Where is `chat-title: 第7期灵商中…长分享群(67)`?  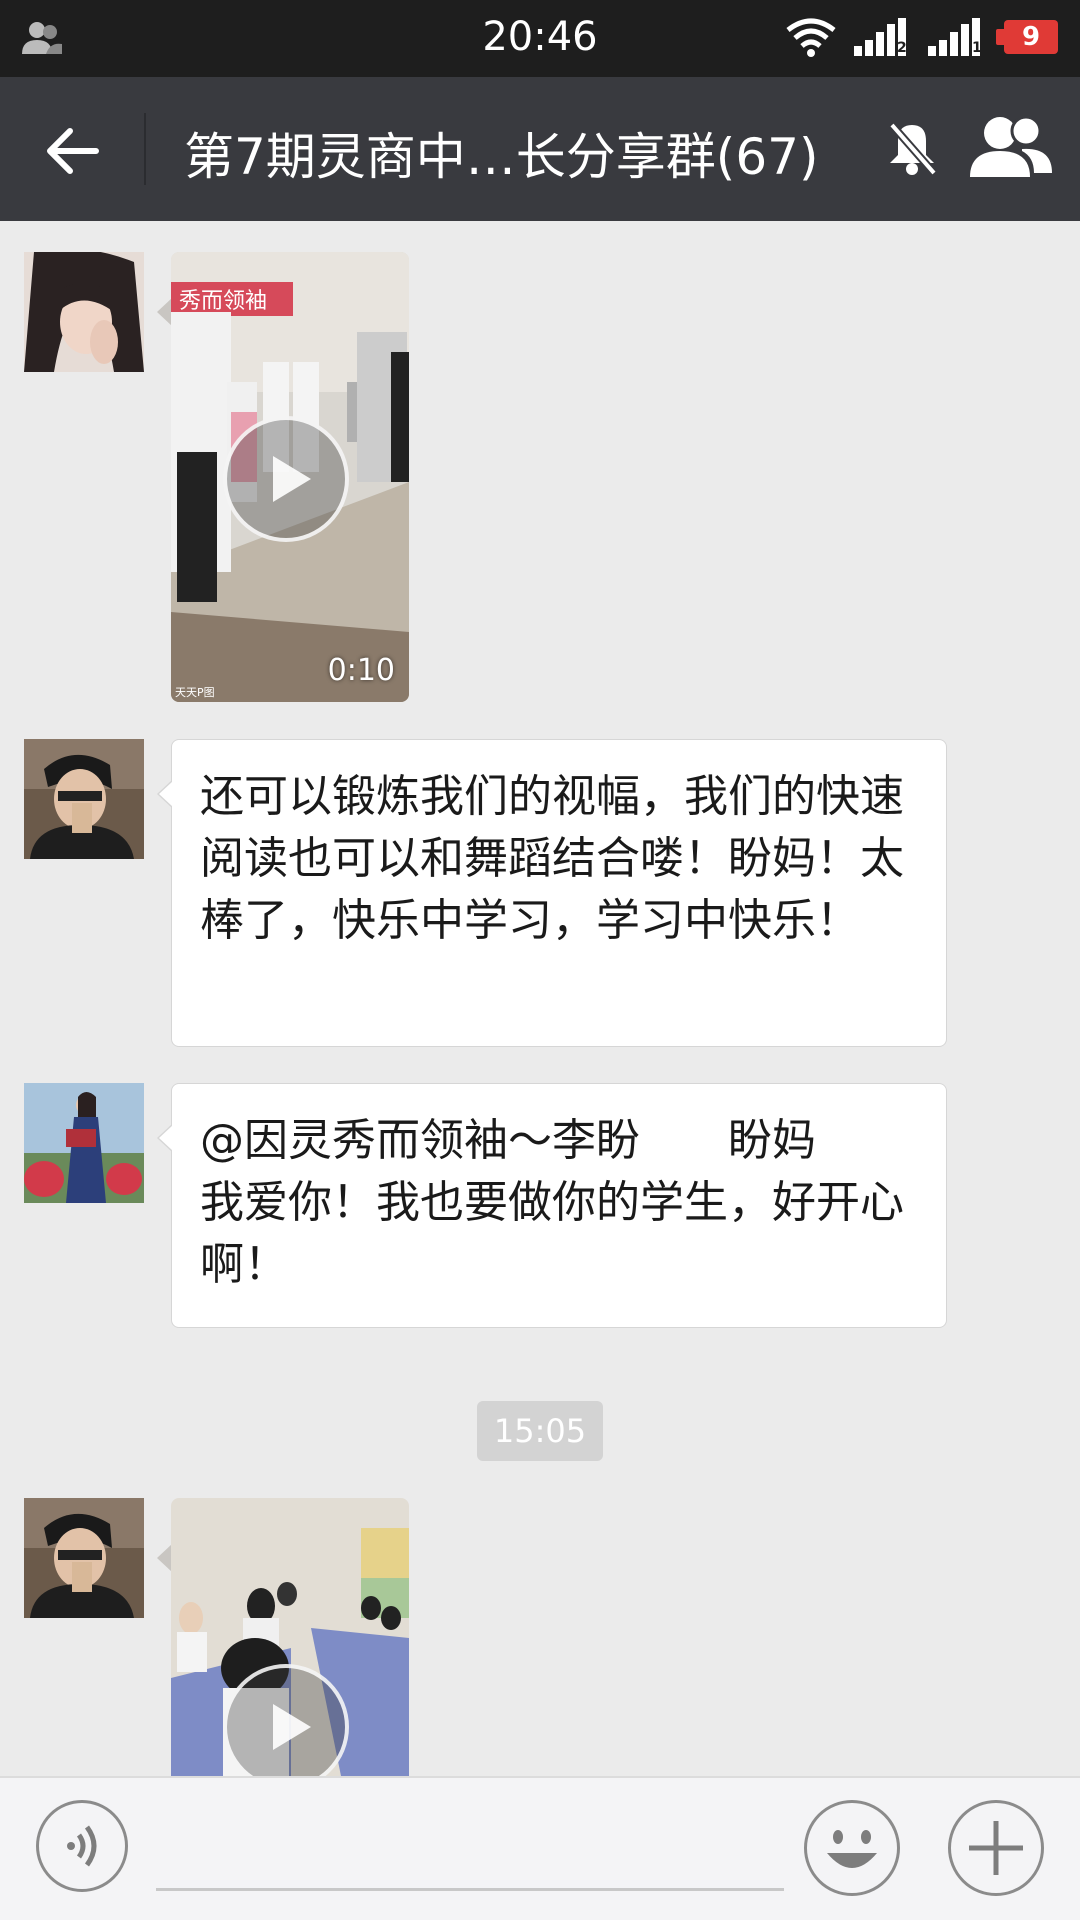
chat-title: 第7期灵商中…长分享群(67) is located at coordinates (501, 157).